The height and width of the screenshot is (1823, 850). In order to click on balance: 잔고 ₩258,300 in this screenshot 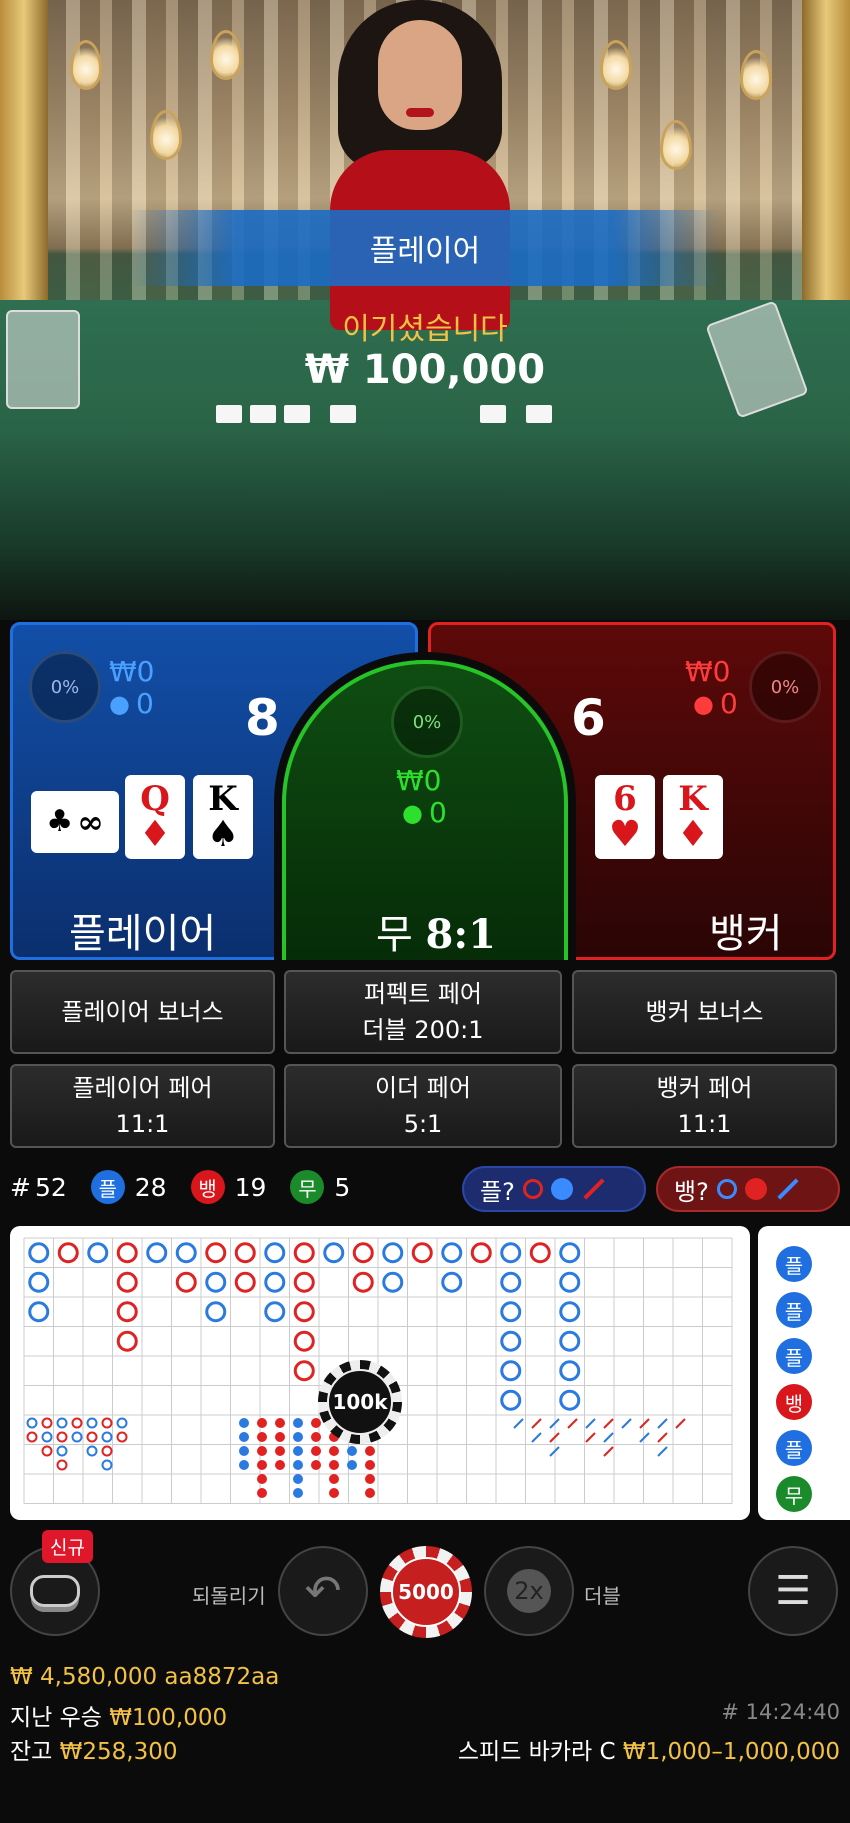, I will do `click(94, 1749)`.